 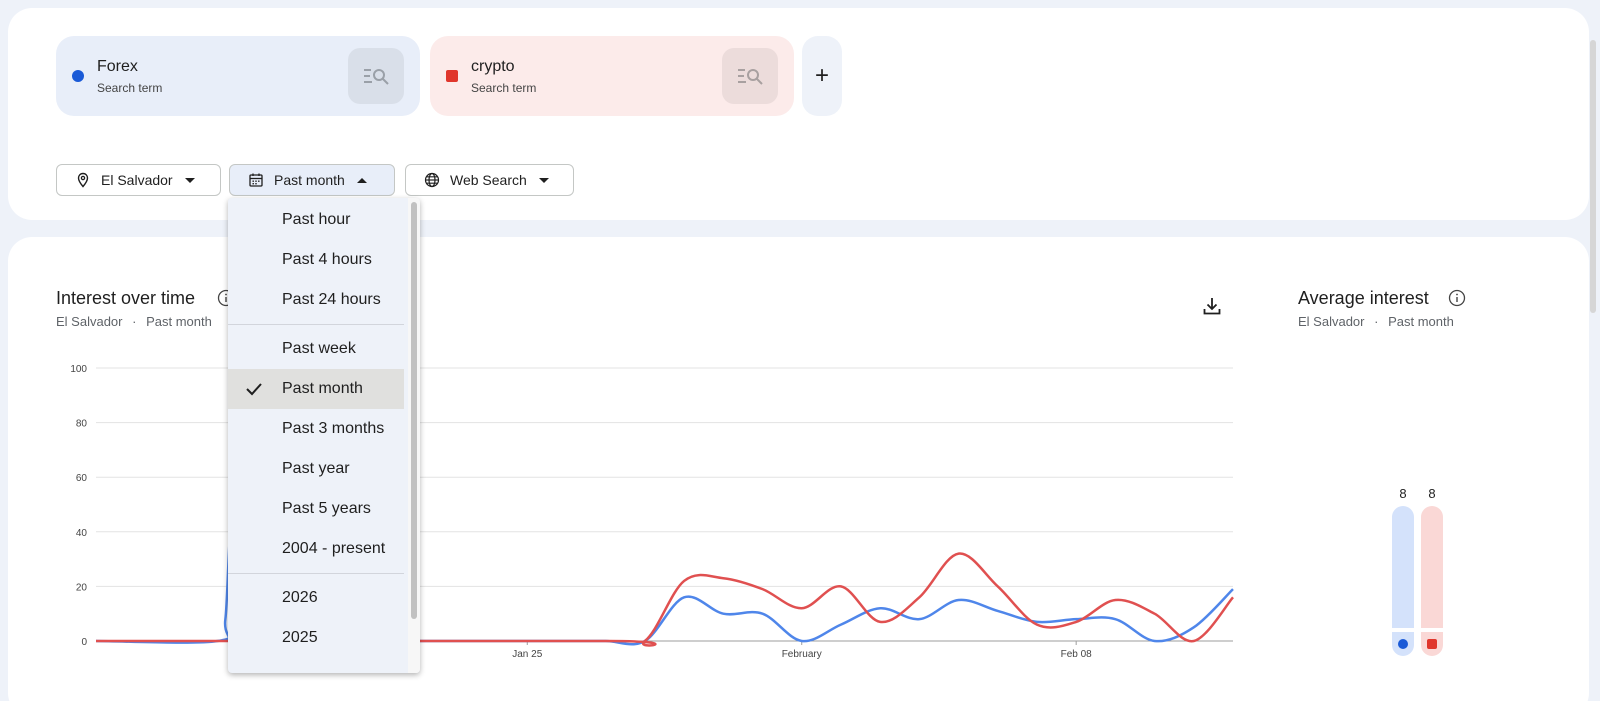 I want to click on avg-bar-crypto-marker, so click(x=1432, y=644).